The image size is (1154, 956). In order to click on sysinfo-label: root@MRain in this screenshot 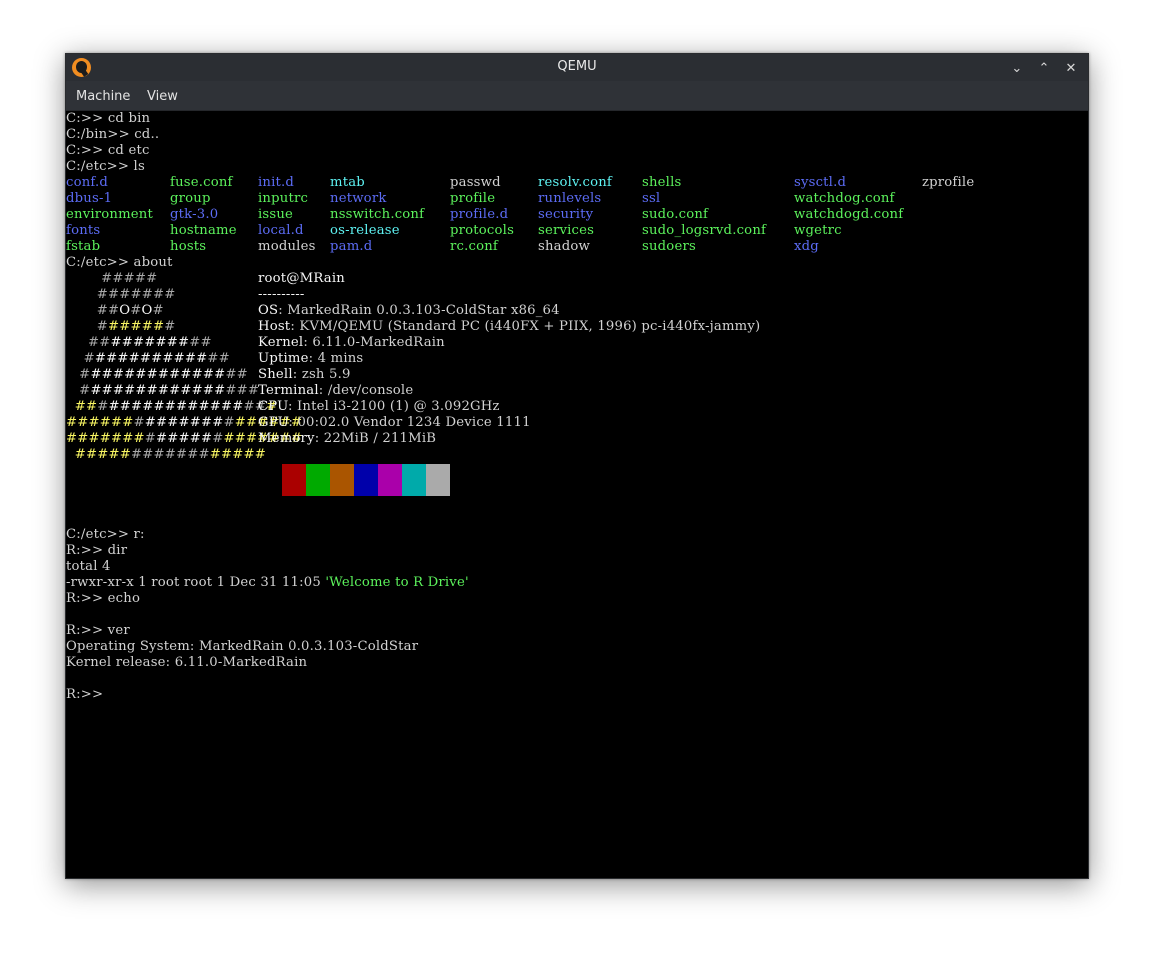, I will do `click(301, 278)`.